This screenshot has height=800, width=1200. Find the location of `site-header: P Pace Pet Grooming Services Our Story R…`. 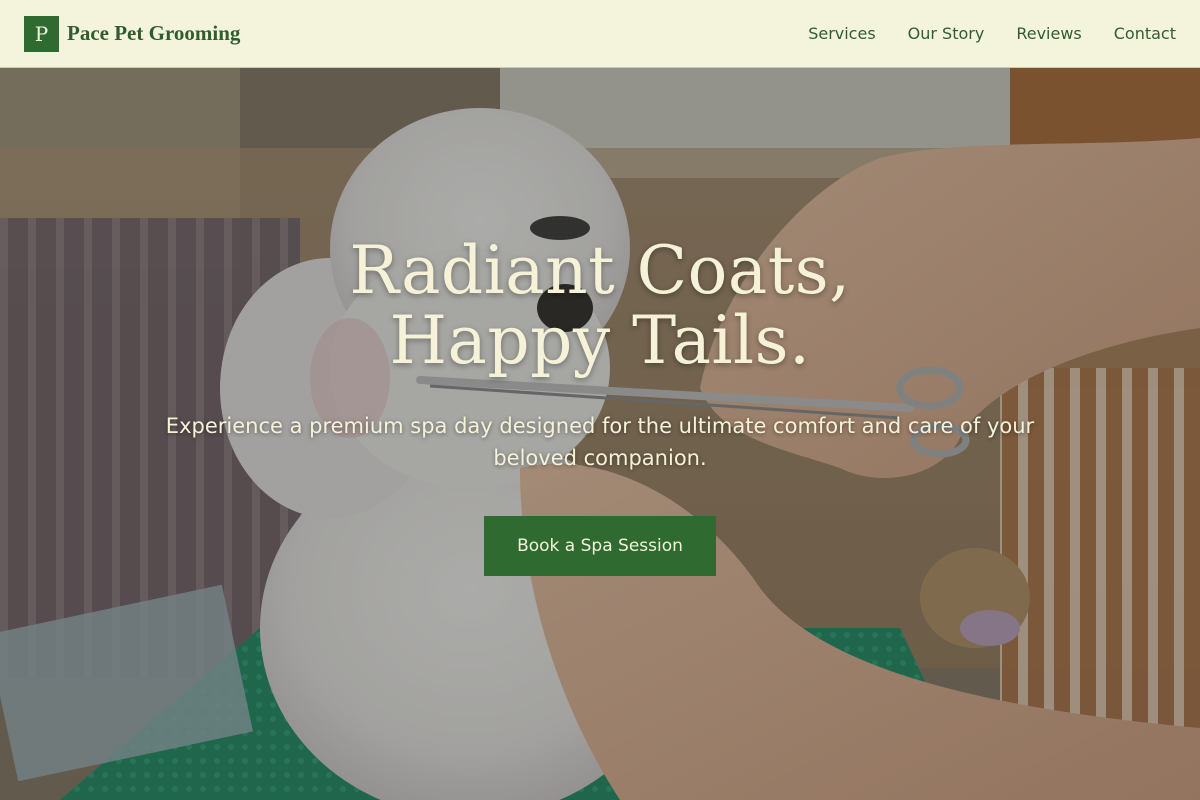

site-header: P Pace Pet Grooming Services Our Story R… is located at coordinates (600, 34).